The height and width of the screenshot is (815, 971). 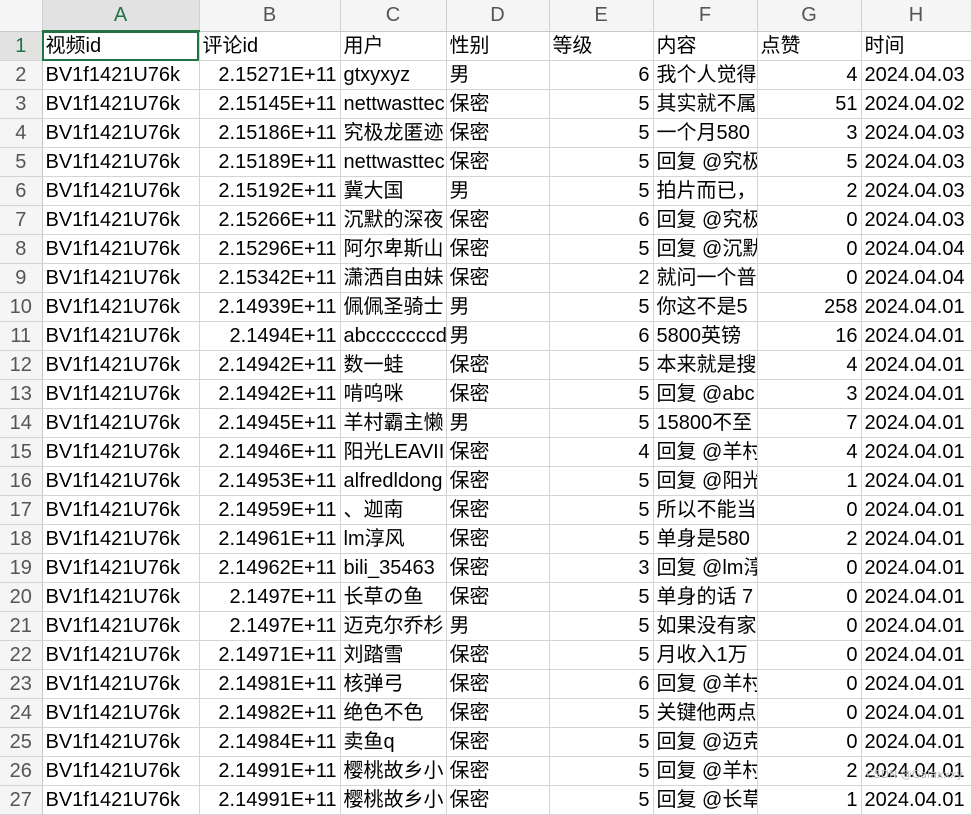 I want to click on cell-comment-id: 2.14962E+11, so click(x=270, y=568).